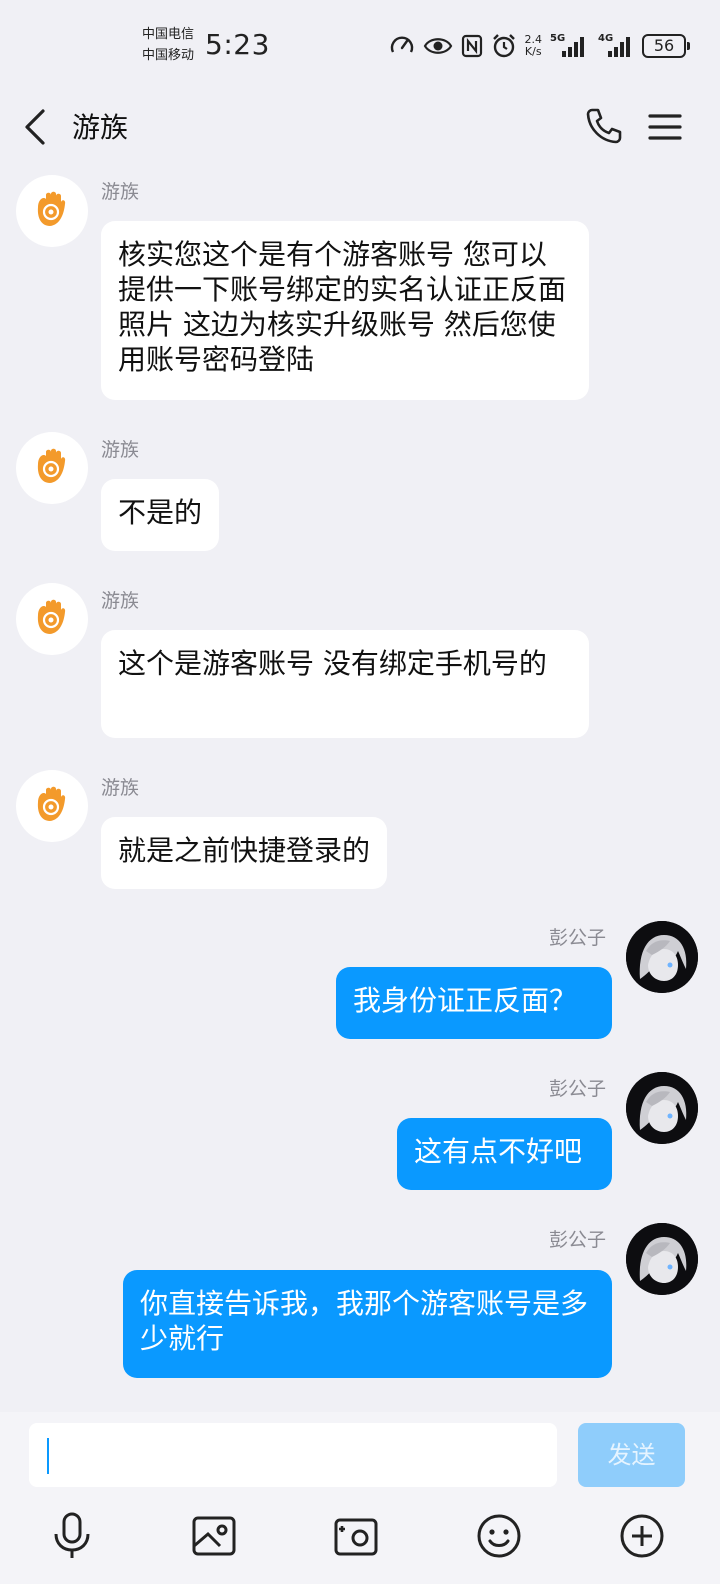 The width and height of the screenshot is (720, 1584). Describe the element at coordinates (35, 127) in the screenshot. I see `chevron-left-icon` at that location.